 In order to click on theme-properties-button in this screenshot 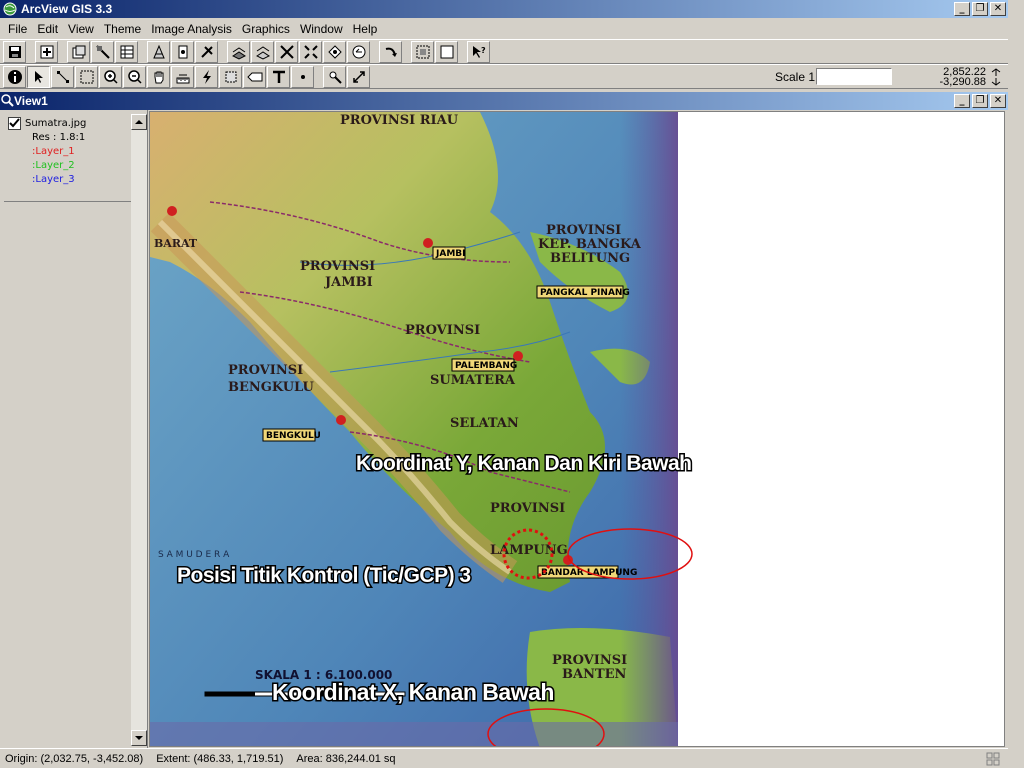, I will do `click(78, 51)`.